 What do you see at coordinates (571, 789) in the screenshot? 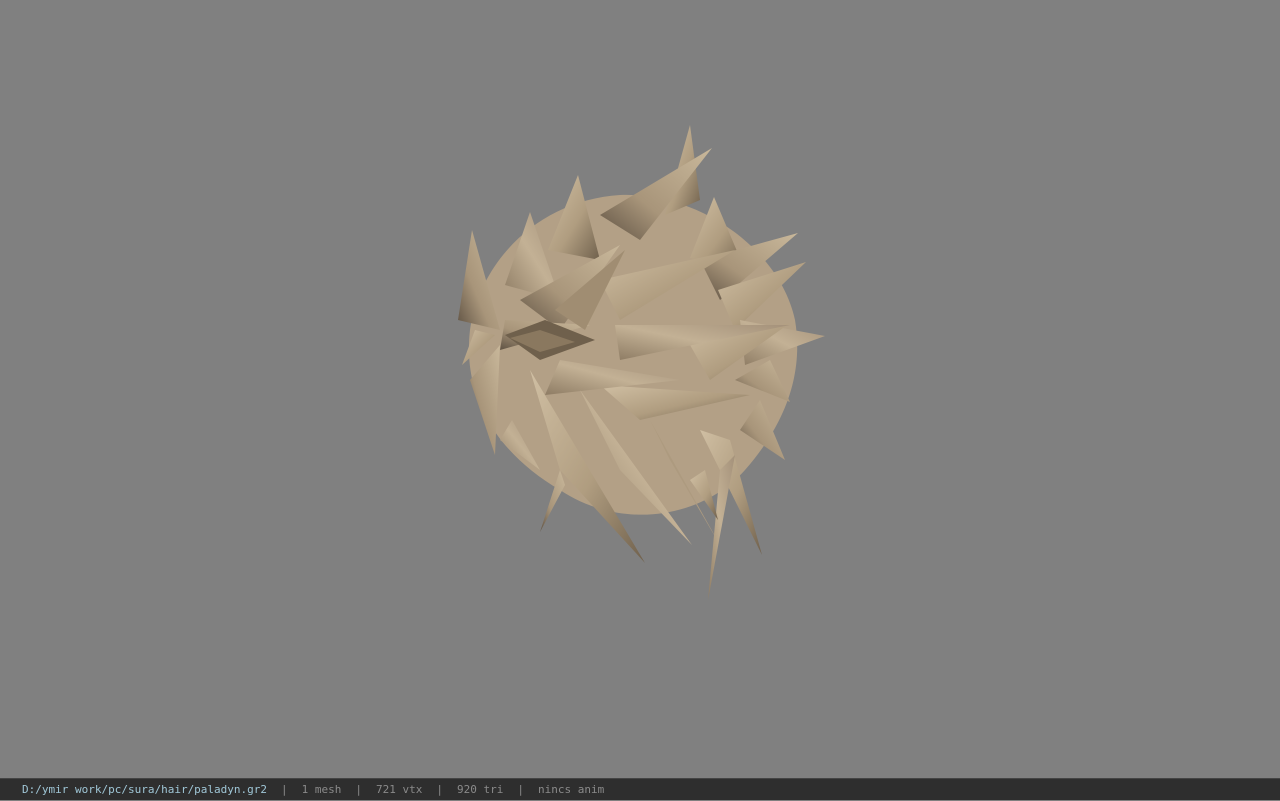
I see `animation-status: nincs anim` at bounding box center [571, 789].